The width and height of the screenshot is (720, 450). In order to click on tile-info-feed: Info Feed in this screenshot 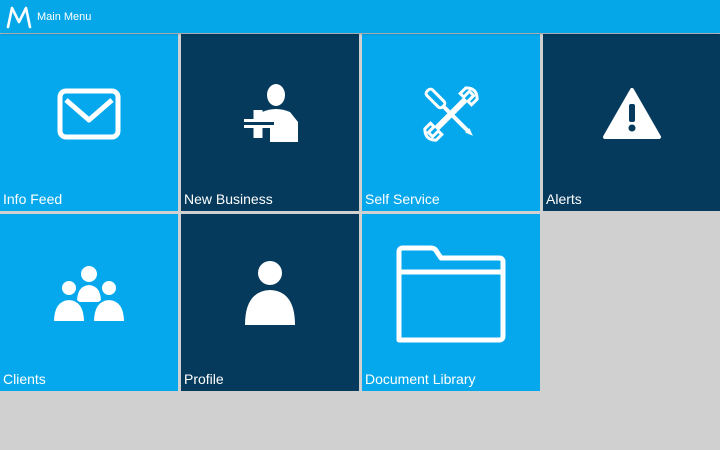, I will do `click(89, 122)`.